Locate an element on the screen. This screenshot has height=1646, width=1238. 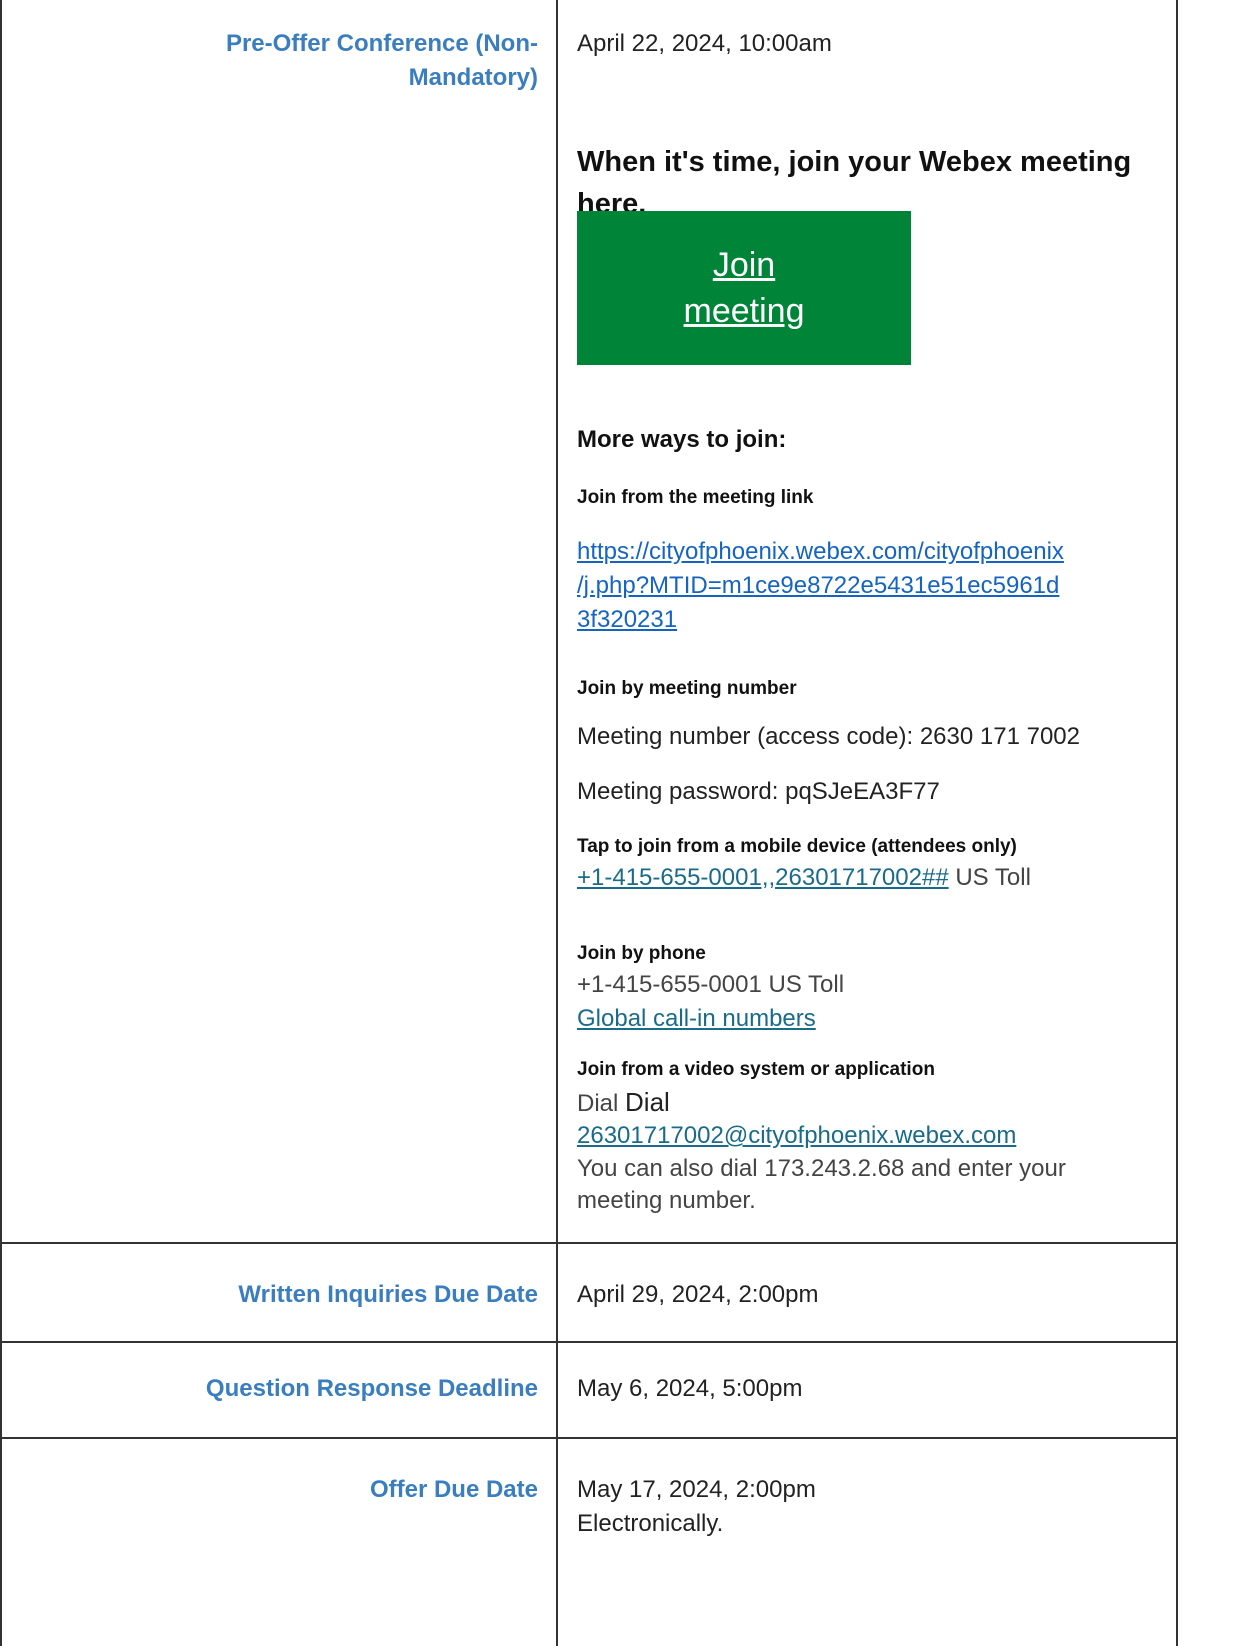
dial-line: Dial Dial is located at coordinates (872, 1103).